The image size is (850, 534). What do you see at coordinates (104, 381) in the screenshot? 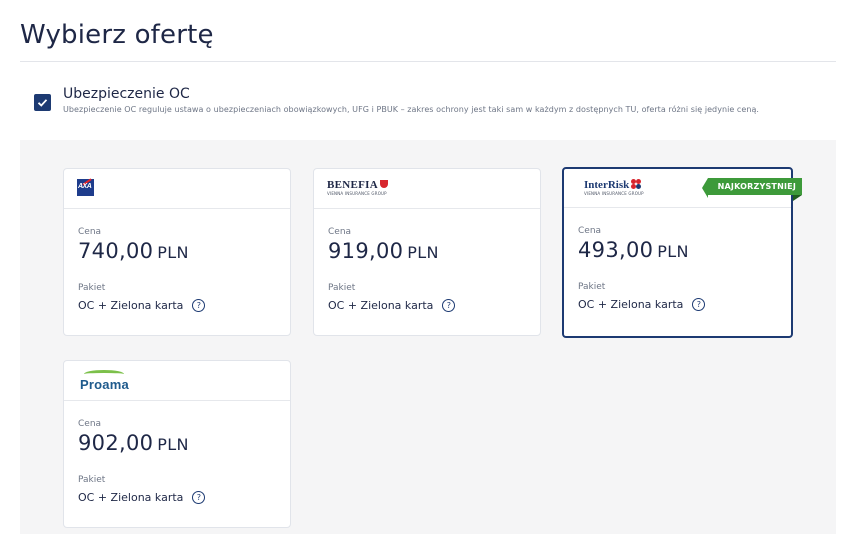
I see `proama-logo-icon: Proama` at bounding box center [104, 381].